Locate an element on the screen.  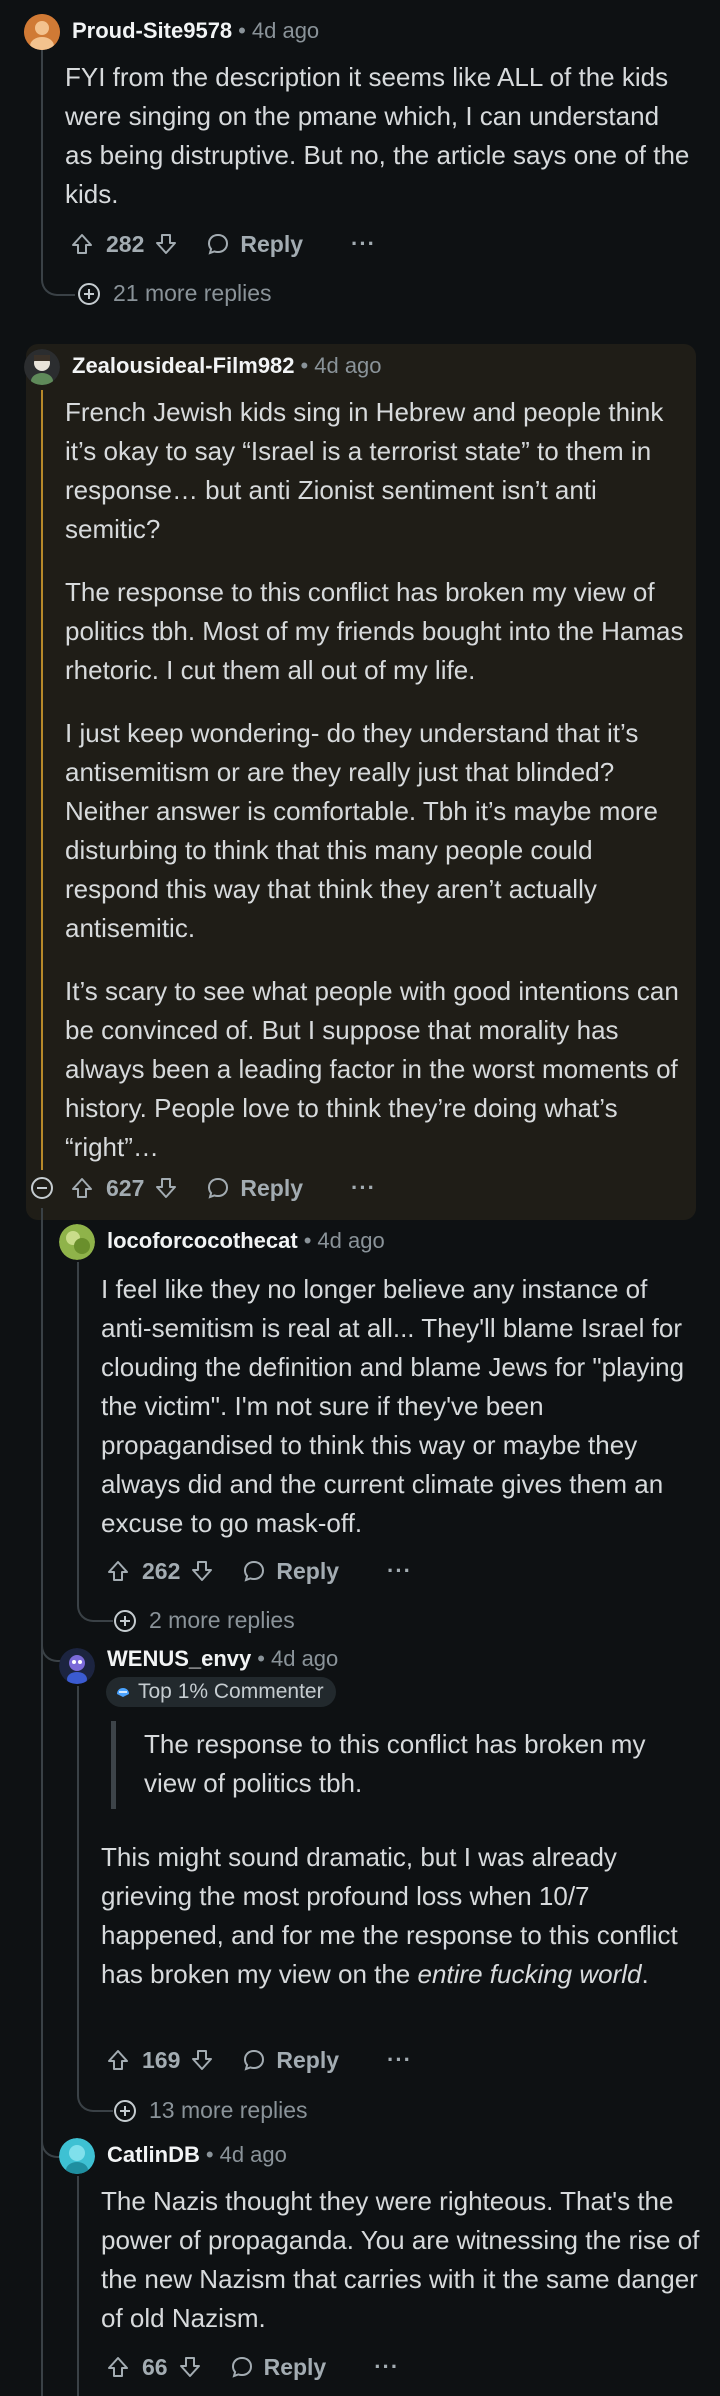
username: CatlinDB is located at coordinates (153, 2154).